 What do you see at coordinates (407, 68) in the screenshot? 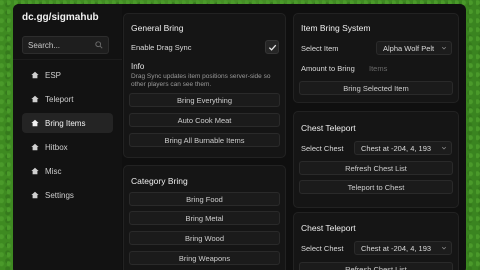
I see `amount-input: Items` at bounding box center [407, 68].